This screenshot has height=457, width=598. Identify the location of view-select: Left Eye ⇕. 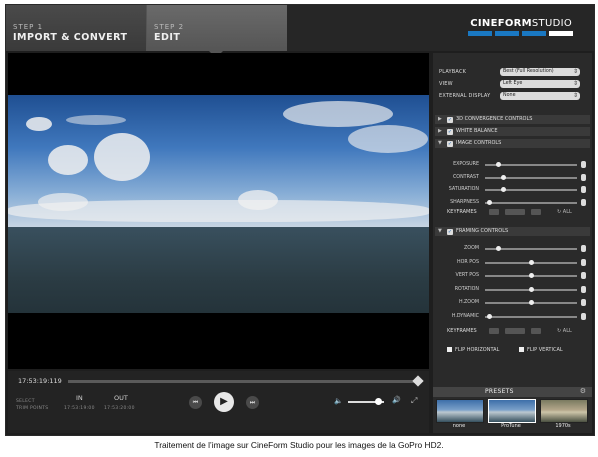
(540, 84).